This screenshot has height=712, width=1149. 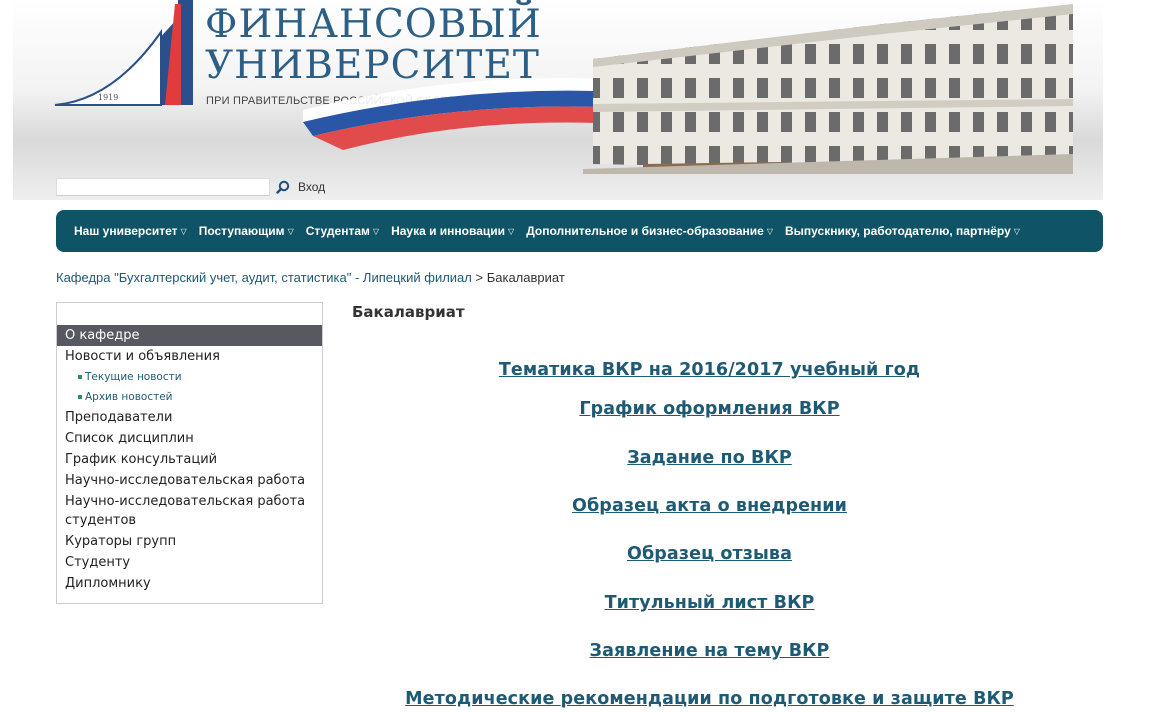 What do you see at coordinates (189, 459) in the screenshot?
I see `sidebar-item-consultations: График консультаций` at bounding box center [189, 459].